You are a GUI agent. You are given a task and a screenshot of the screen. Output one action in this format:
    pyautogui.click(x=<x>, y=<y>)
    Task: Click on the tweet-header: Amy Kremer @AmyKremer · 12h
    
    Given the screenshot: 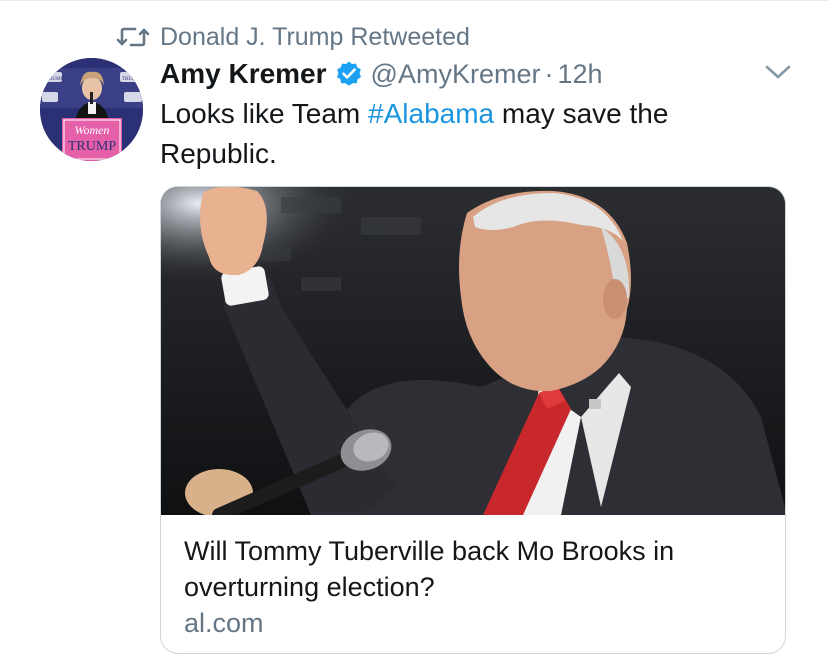 What is the action you would take?
    pyautogui.click(x=381, y=74)
    